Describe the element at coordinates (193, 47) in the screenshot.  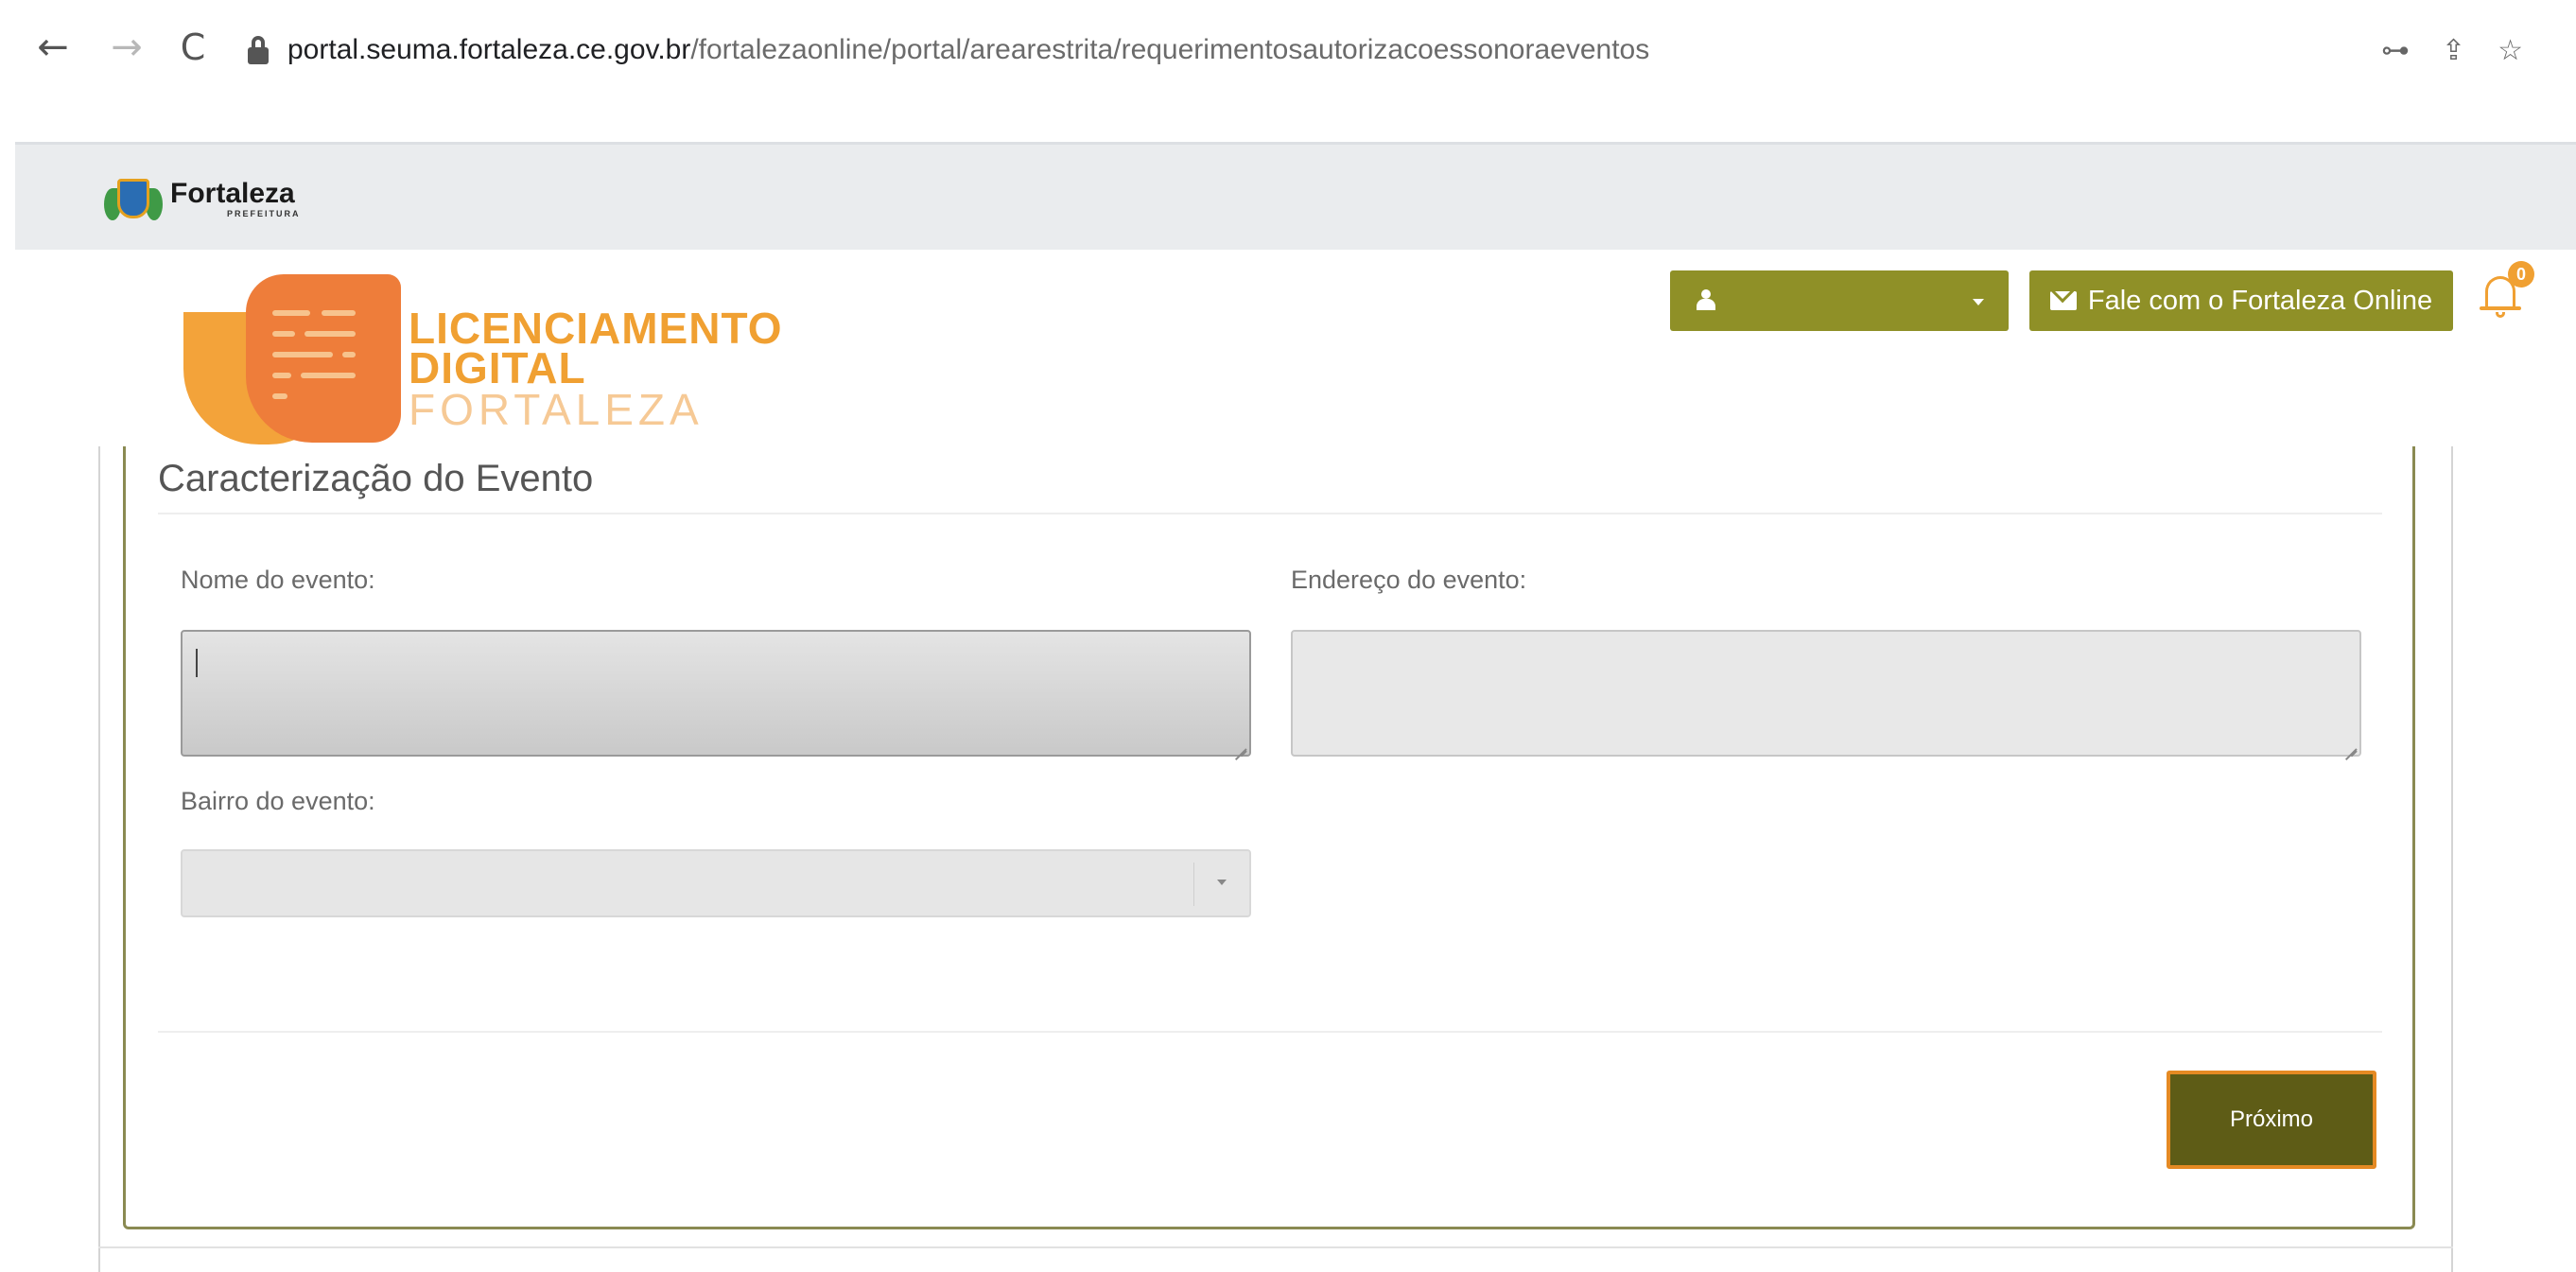
I see `reload-icon: C` at that location.